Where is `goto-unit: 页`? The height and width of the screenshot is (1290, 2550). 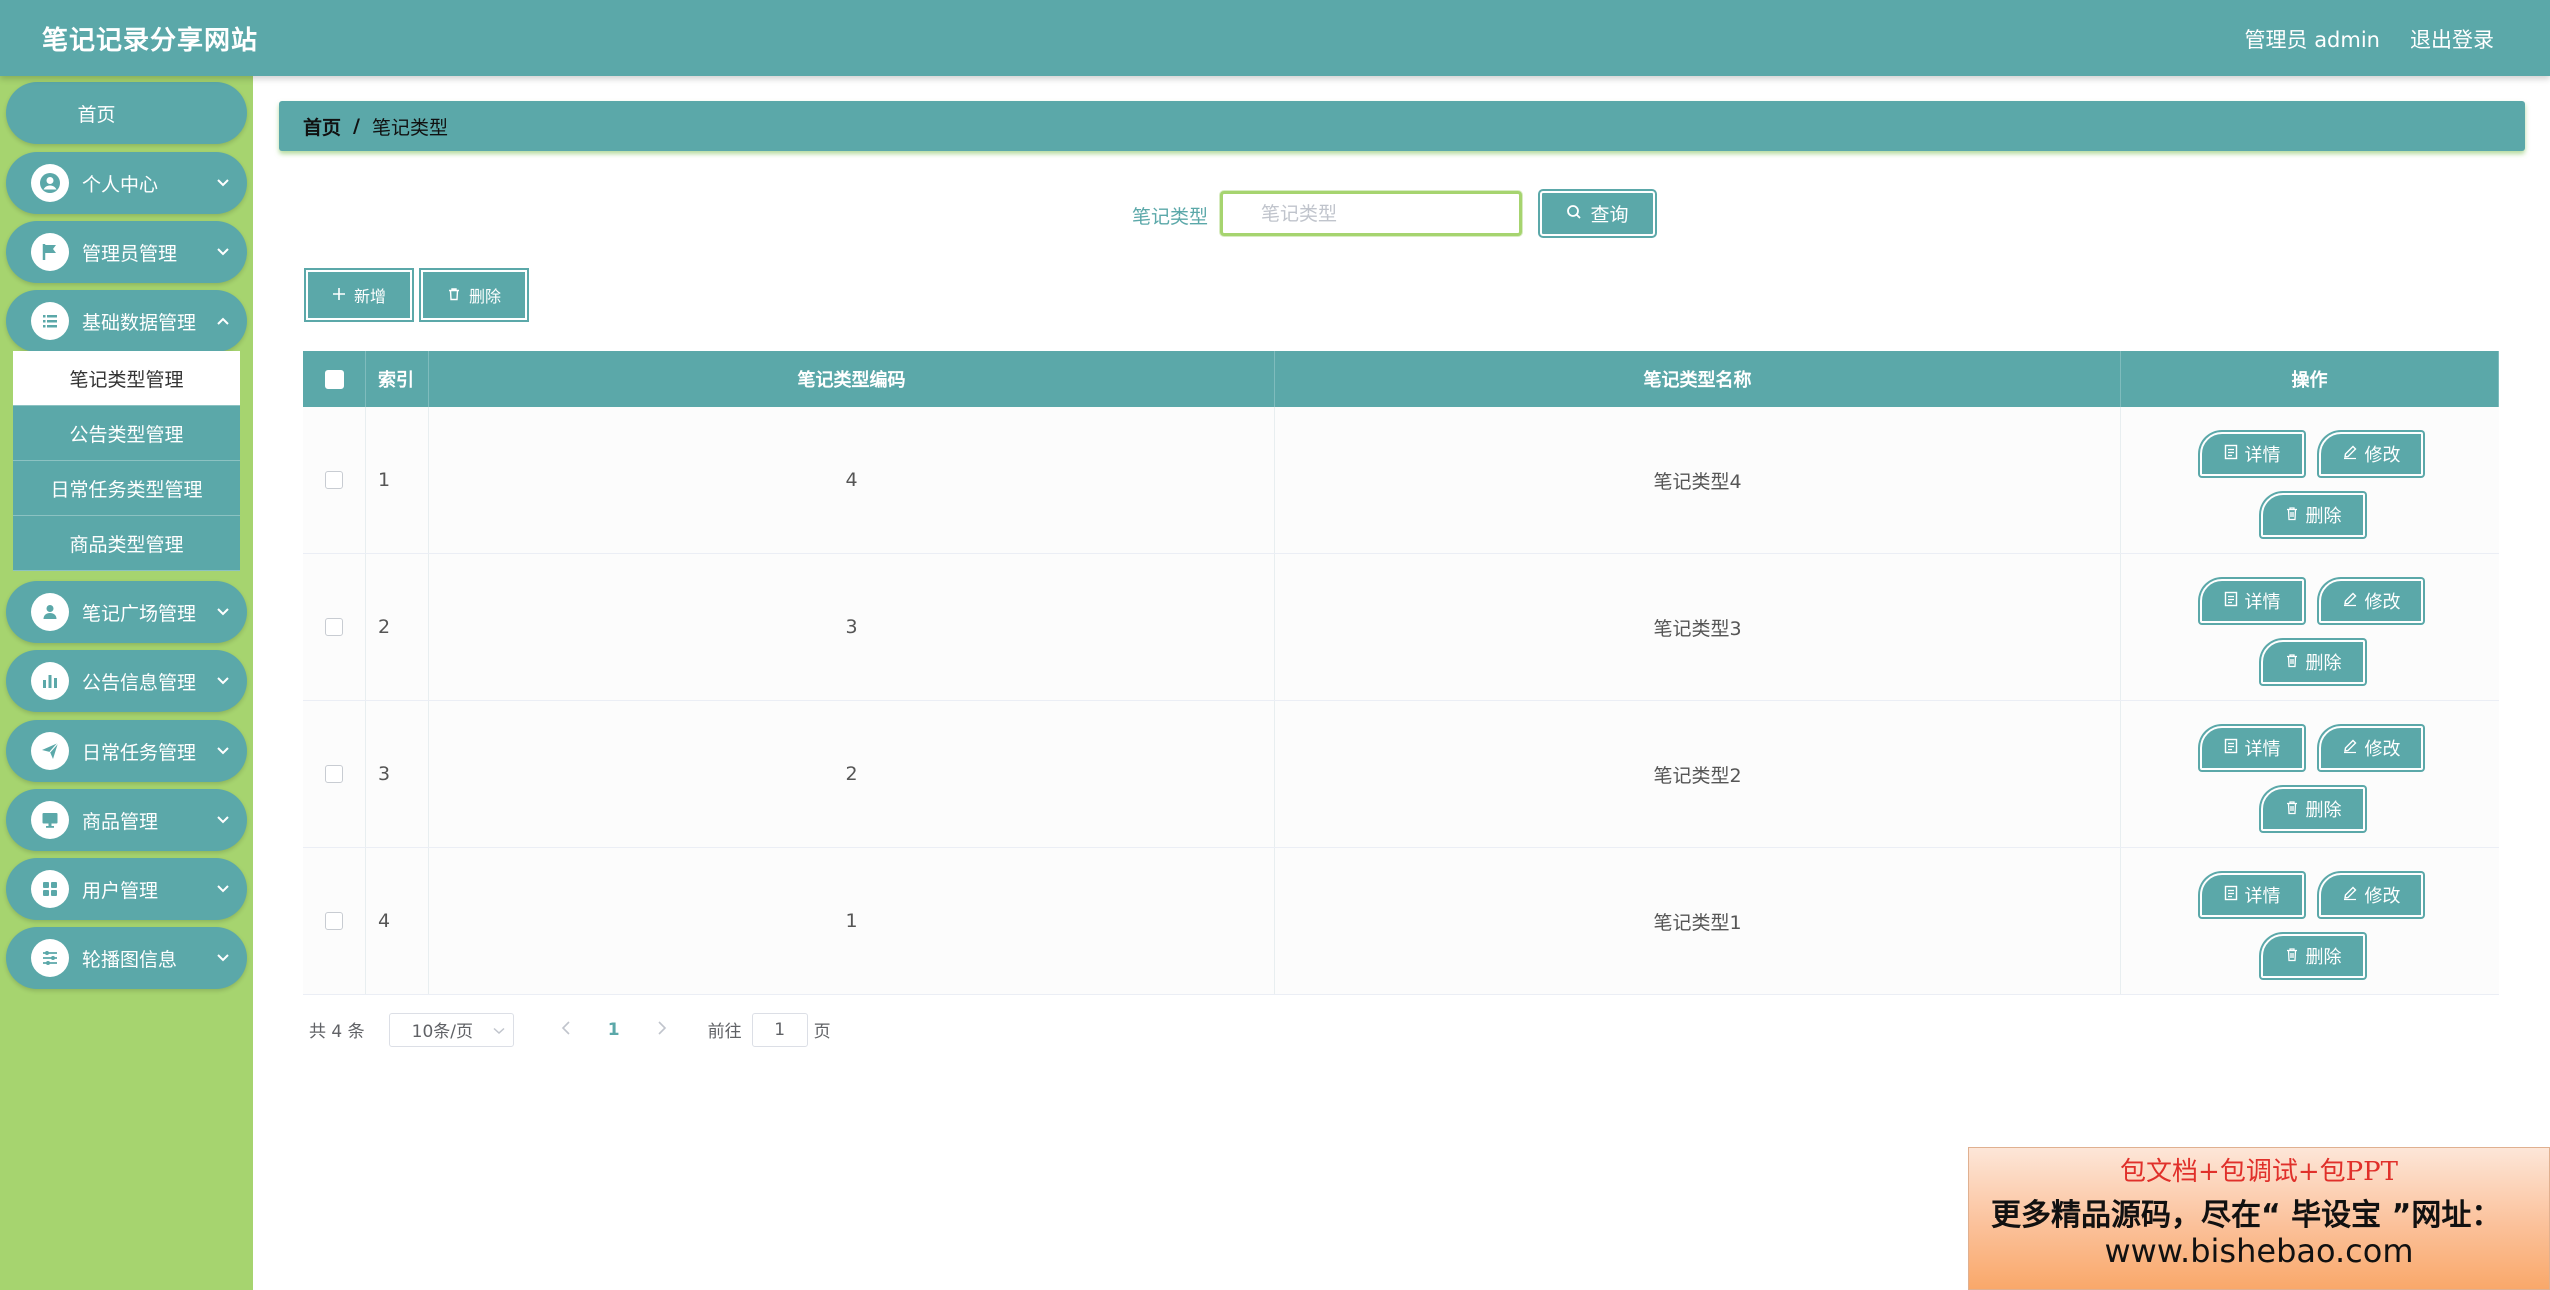 goto-unit: 页 is located at coordinates (822, 1032).